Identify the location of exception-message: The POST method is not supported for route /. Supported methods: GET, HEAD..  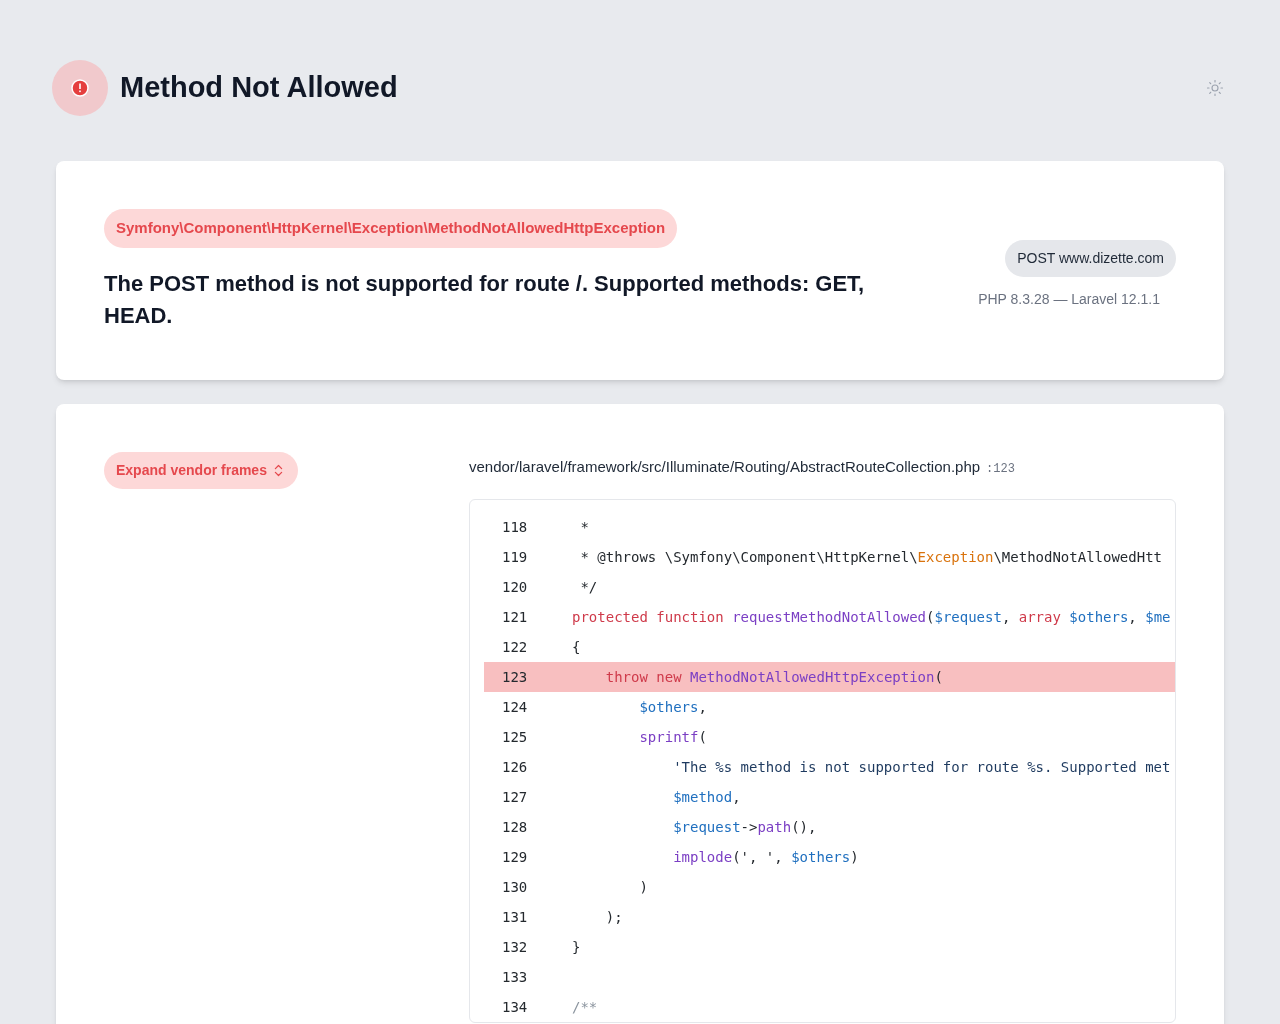
(485, 299).